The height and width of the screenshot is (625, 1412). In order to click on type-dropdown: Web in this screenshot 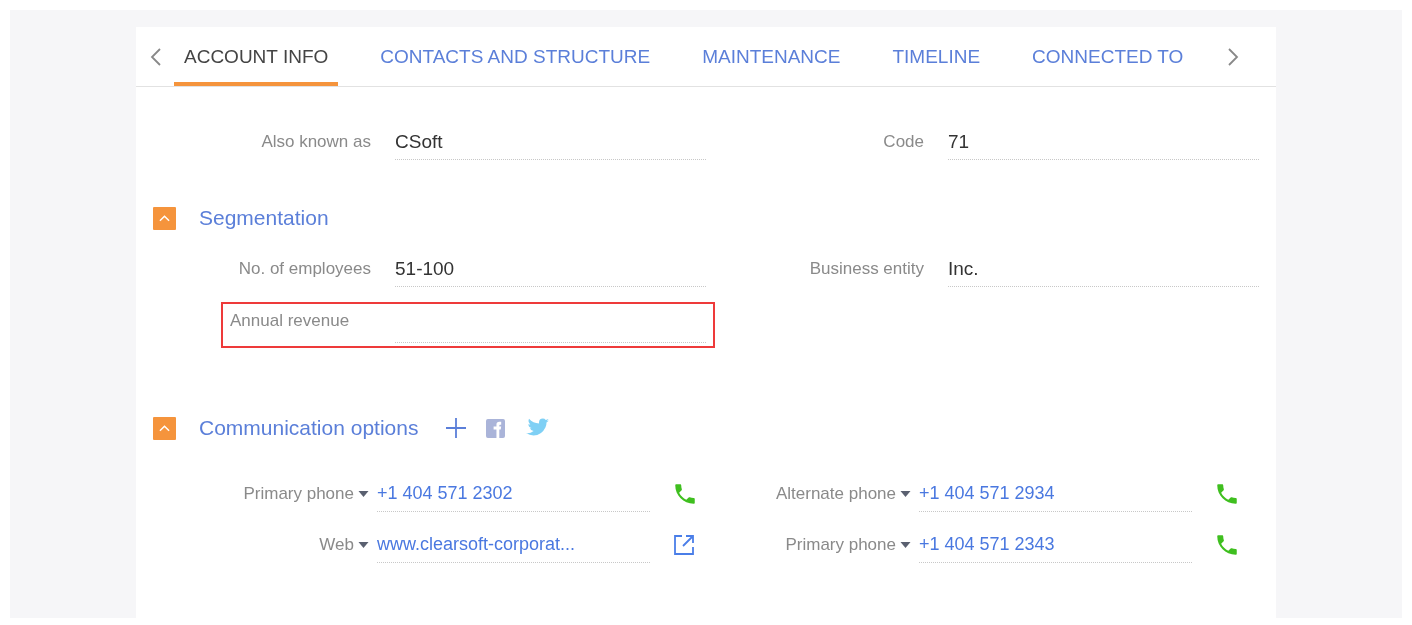, I will do `click(252, 544)`.